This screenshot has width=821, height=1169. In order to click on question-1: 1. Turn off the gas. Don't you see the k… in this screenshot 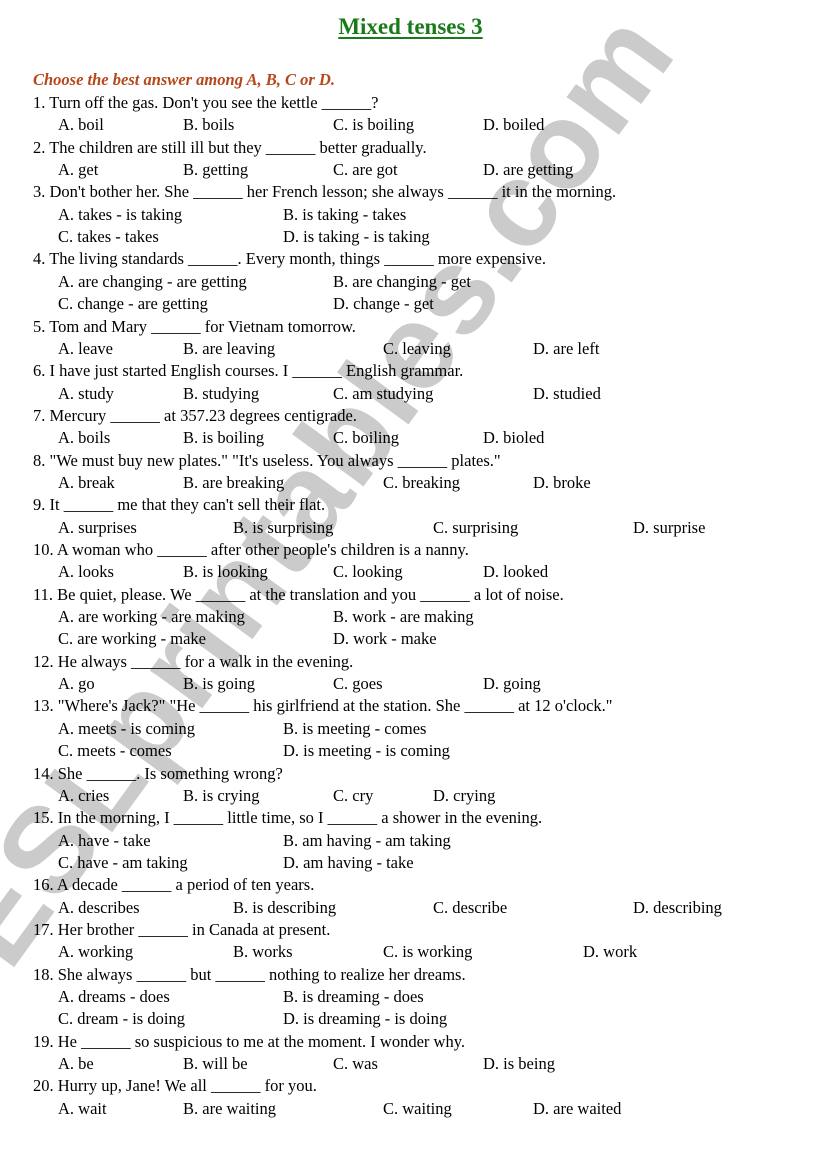, I will do `click(206, 102)`.